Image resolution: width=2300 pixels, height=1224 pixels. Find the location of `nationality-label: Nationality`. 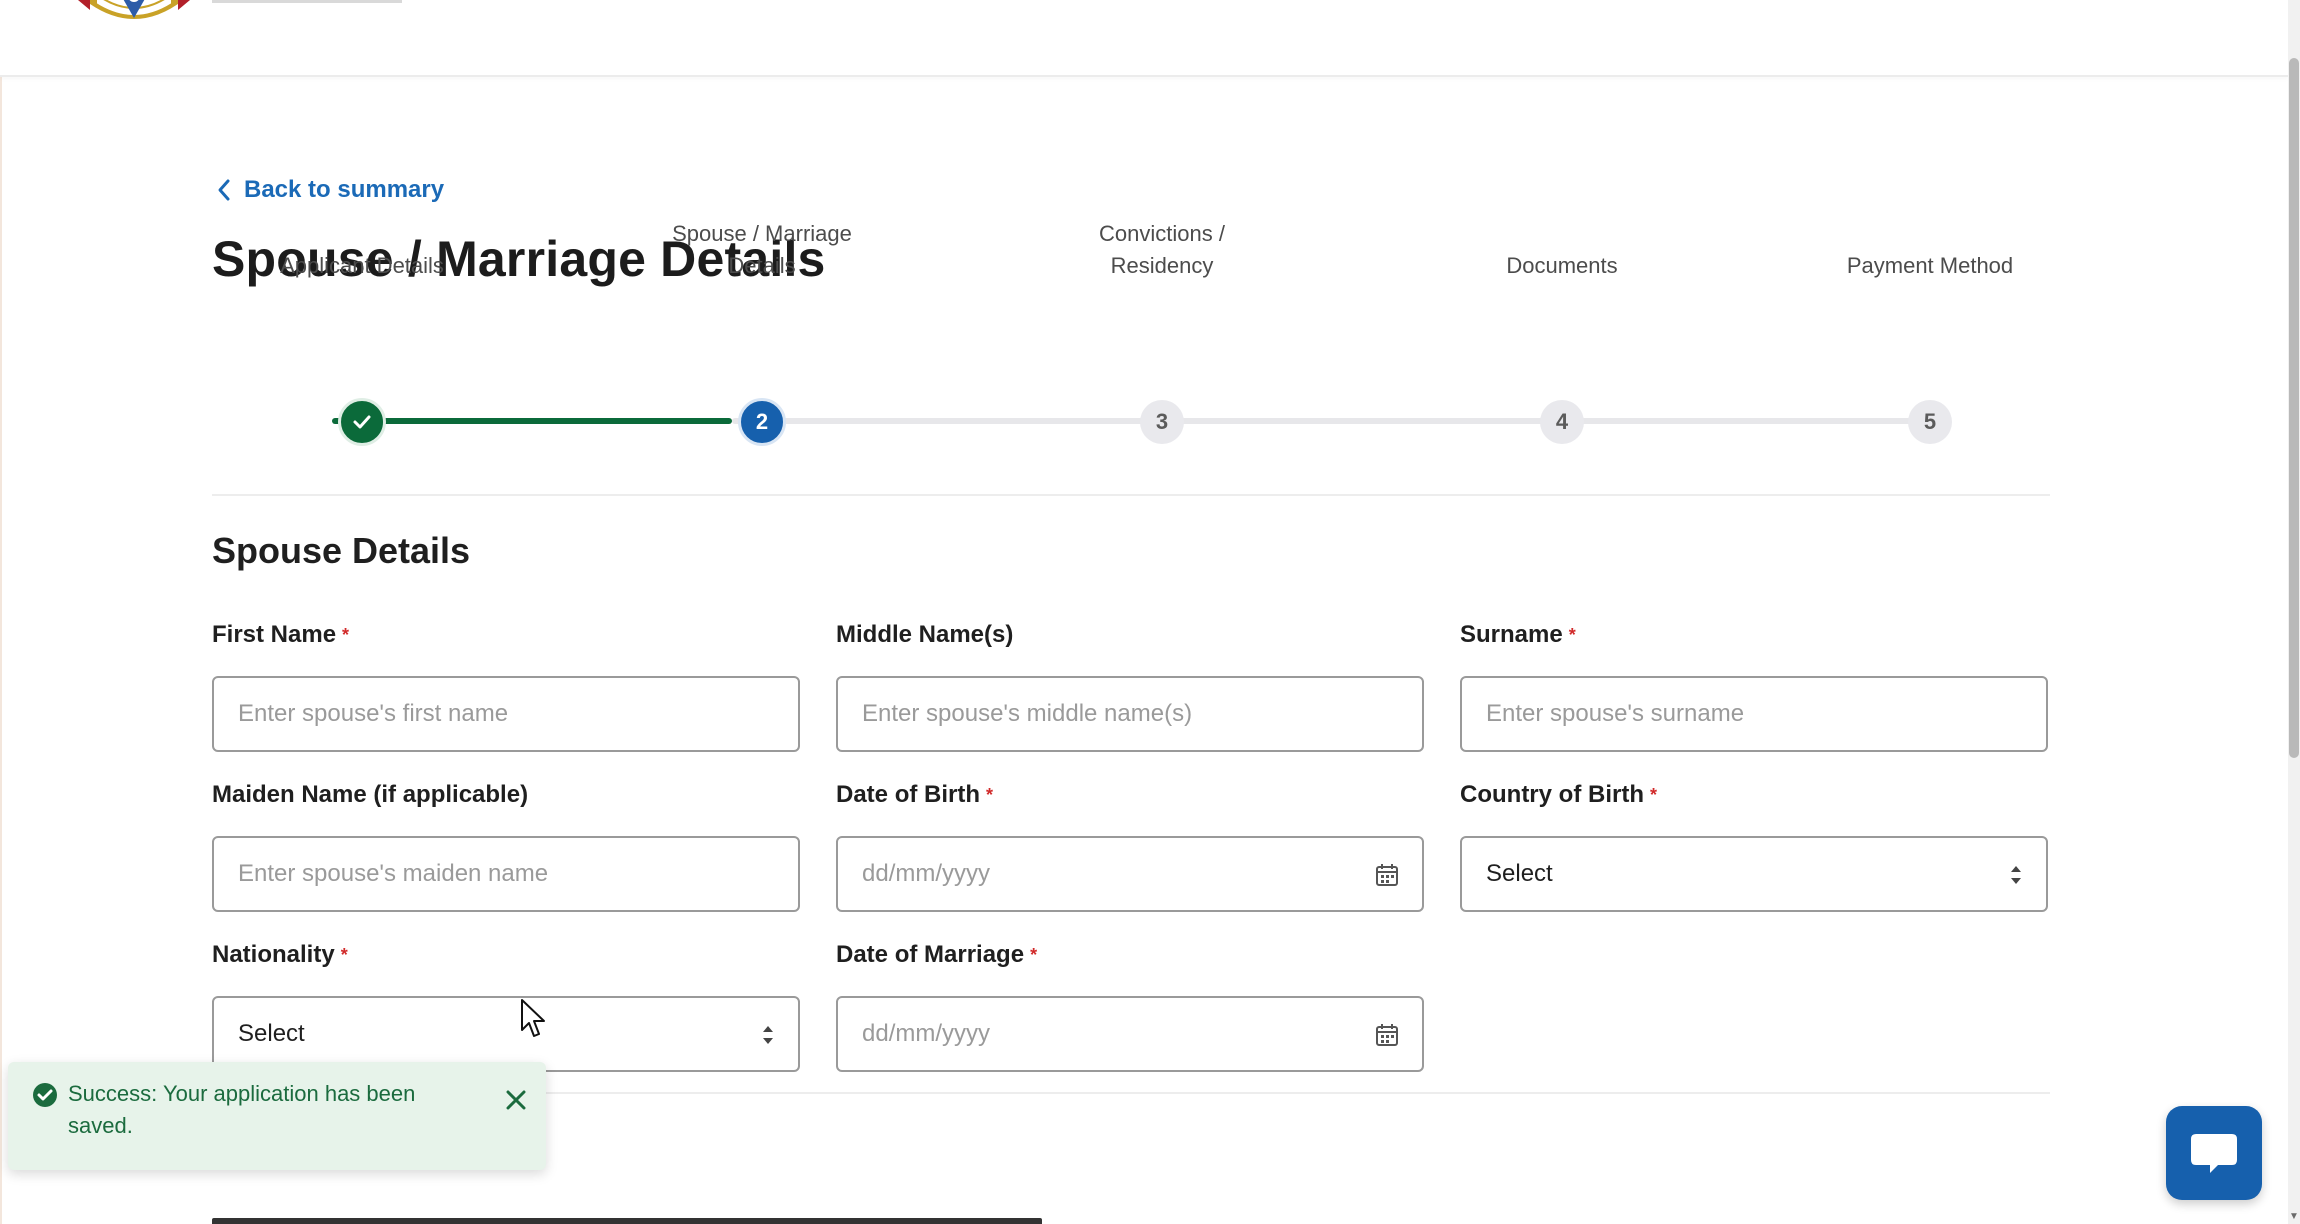

nationality-label: Nationality is located at coordinates (273, 954).